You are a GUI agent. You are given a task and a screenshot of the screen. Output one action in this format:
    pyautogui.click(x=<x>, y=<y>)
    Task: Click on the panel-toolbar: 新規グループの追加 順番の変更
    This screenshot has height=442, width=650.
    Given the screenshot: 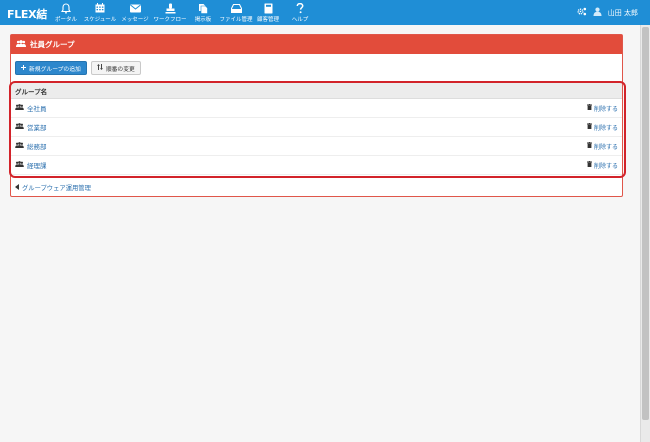 What is the action you would take?
    pyautogui.click(x=78, y=68)
    